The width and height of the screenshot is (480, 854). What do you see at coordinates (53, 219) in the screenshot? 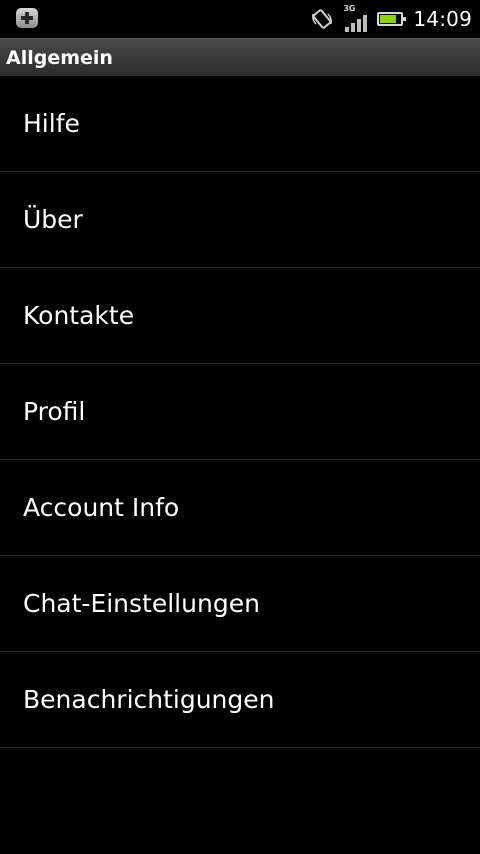
I see `menu-item-label: Über` at bounding box center [53, 219].